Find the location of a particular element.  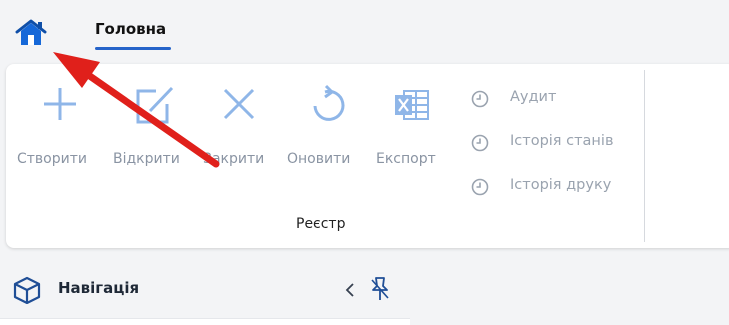

chevron-left-icon is located at coordinates (350, 290).